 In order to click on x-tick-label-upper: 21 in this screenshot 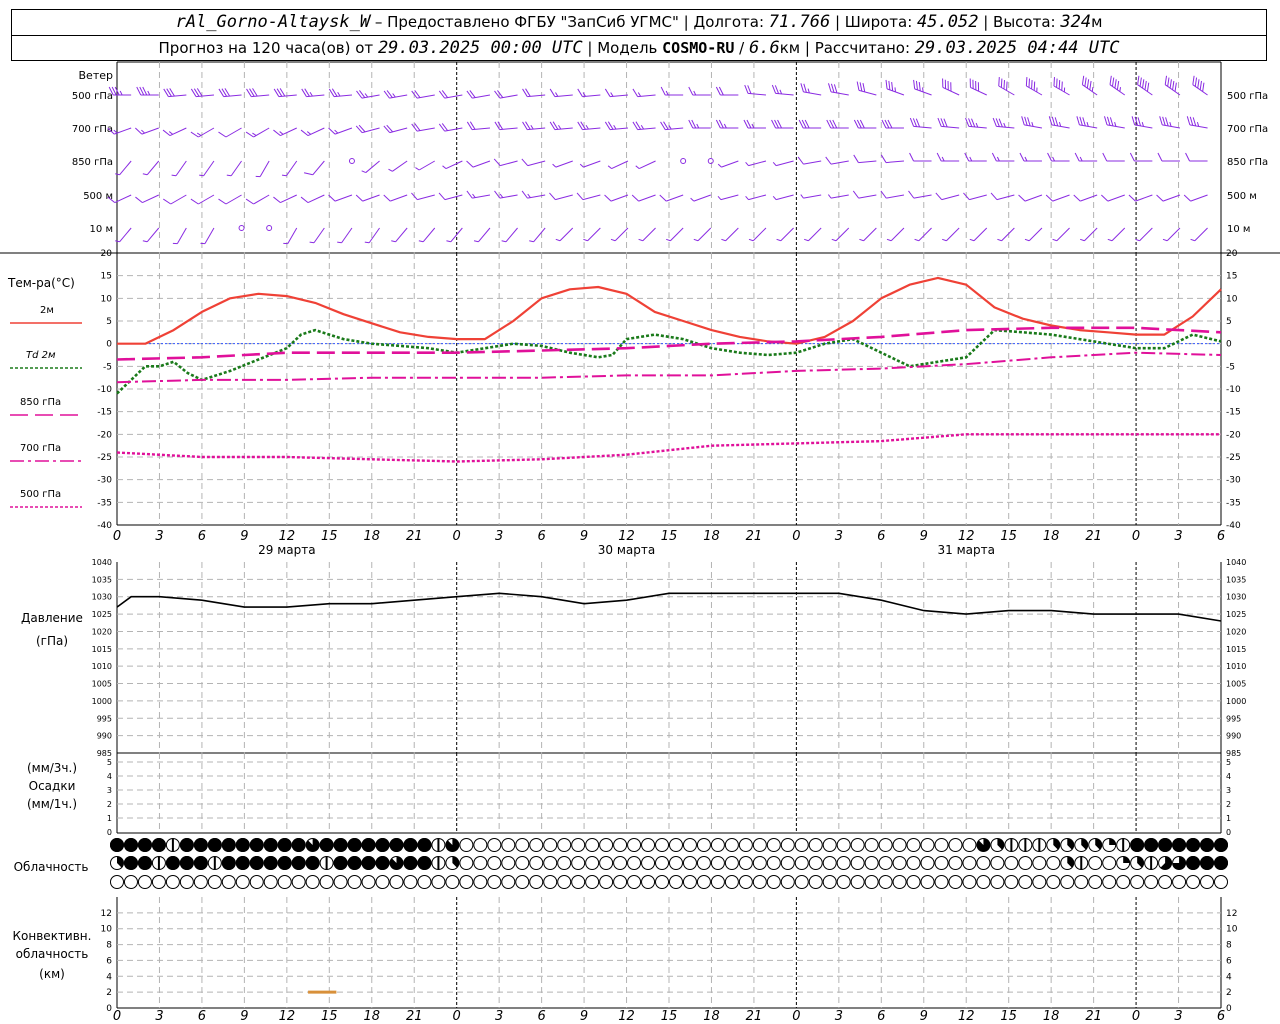, I will do `click(754, 536)`.